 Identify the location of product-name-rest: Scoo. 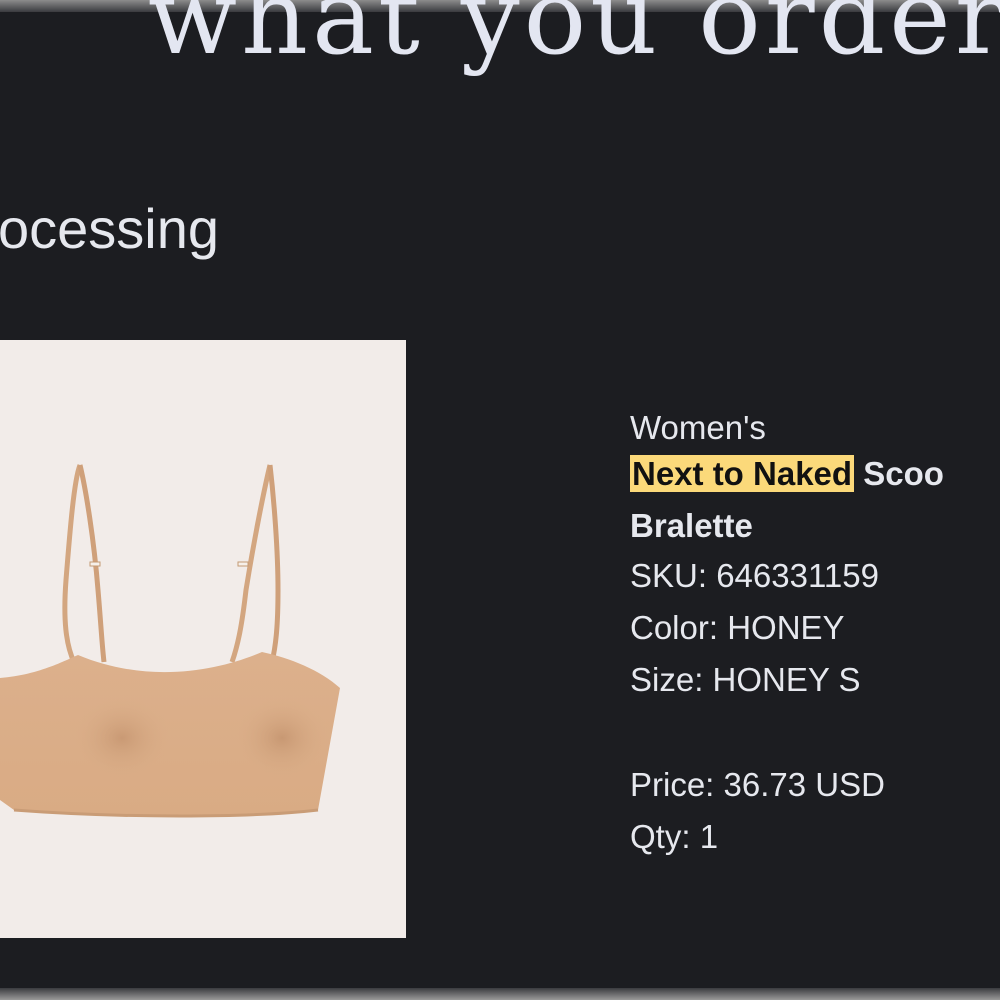
(899, 473).